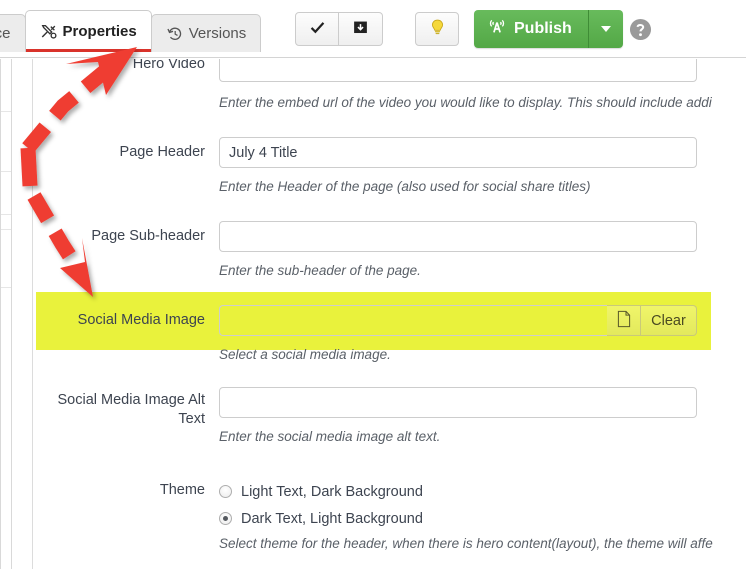 The height and width of the screenshot is (569, 746). Describe the element at coordinates (332, 518) in the screenshot. I see `theme-option-label: Dark Text, Light Background` at that location.